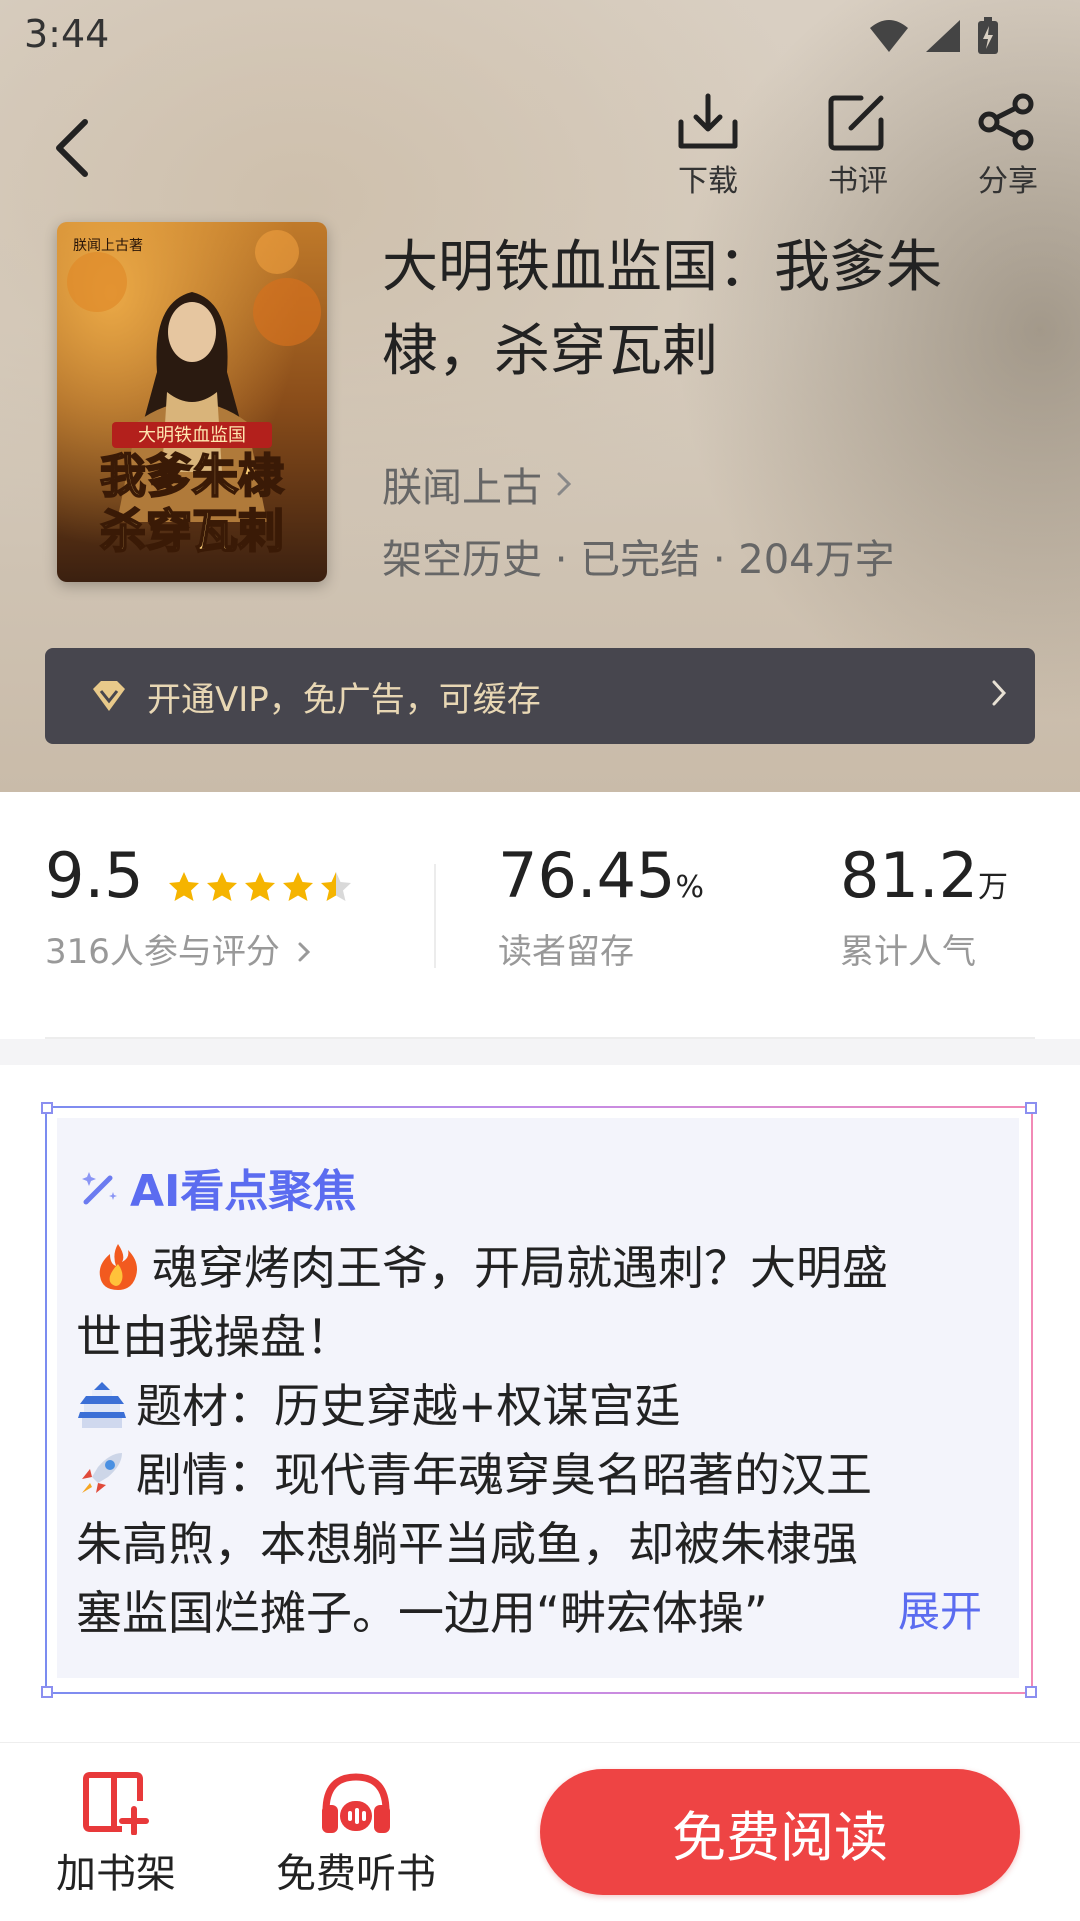  I want to click on ai-line: 朱高煦，本想躺平当咸鱼，却被朱棣强, so click(534, 1544).